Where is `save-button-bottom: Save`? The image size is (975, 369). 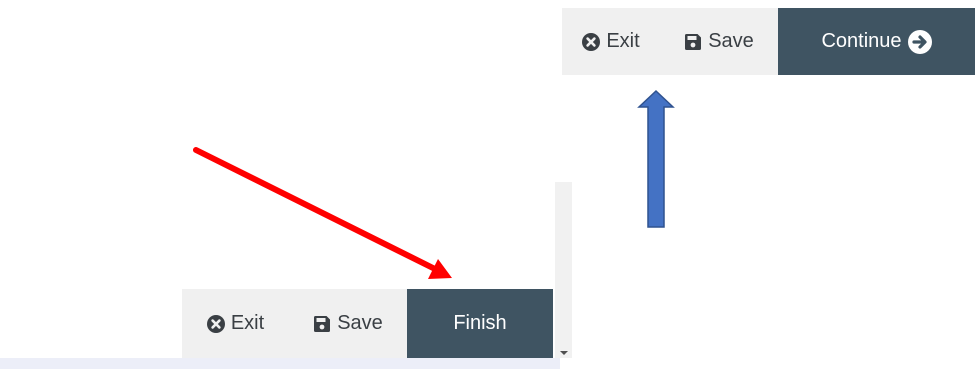
save-button-bottom: Save is located at coordinates (348, 323).